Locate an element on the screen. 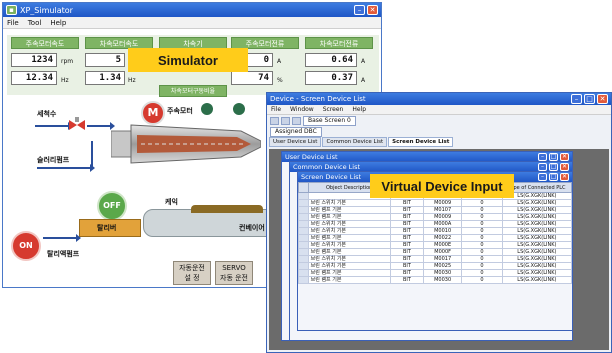 This screenshot has width=612, height=353. table-cell: M0010 is located at coordinates (443, 231).